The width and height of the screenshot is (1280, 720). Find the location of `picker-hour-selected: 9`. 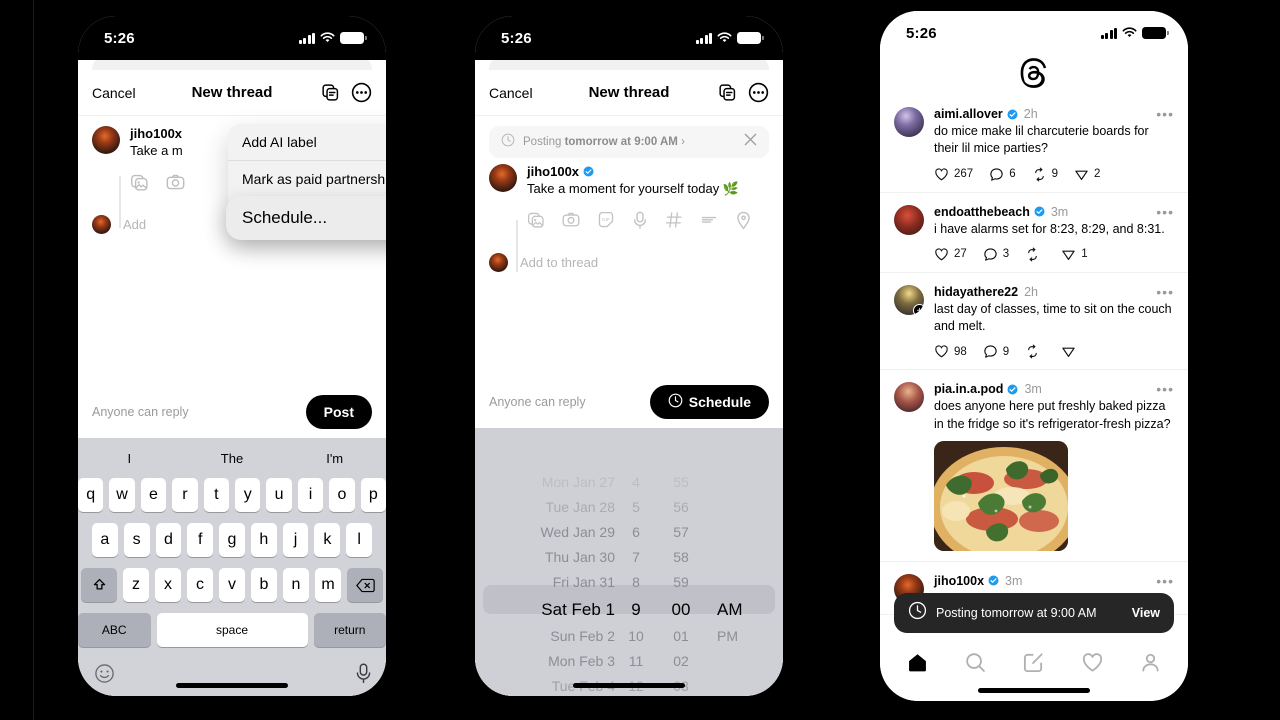

picker-hour-selected: 9 is located at coordinates (636, 609).